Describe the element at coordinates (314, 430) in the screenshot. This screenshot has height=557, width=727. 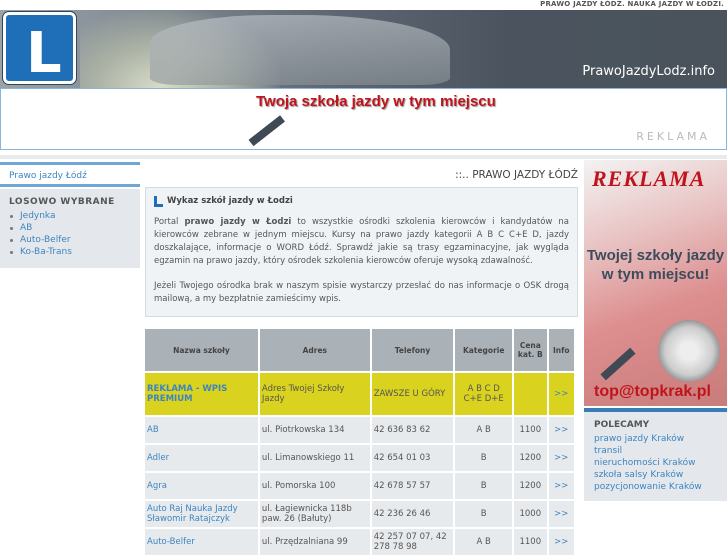
I see `address-cell: ul. Piotrkowska 134` at that location.